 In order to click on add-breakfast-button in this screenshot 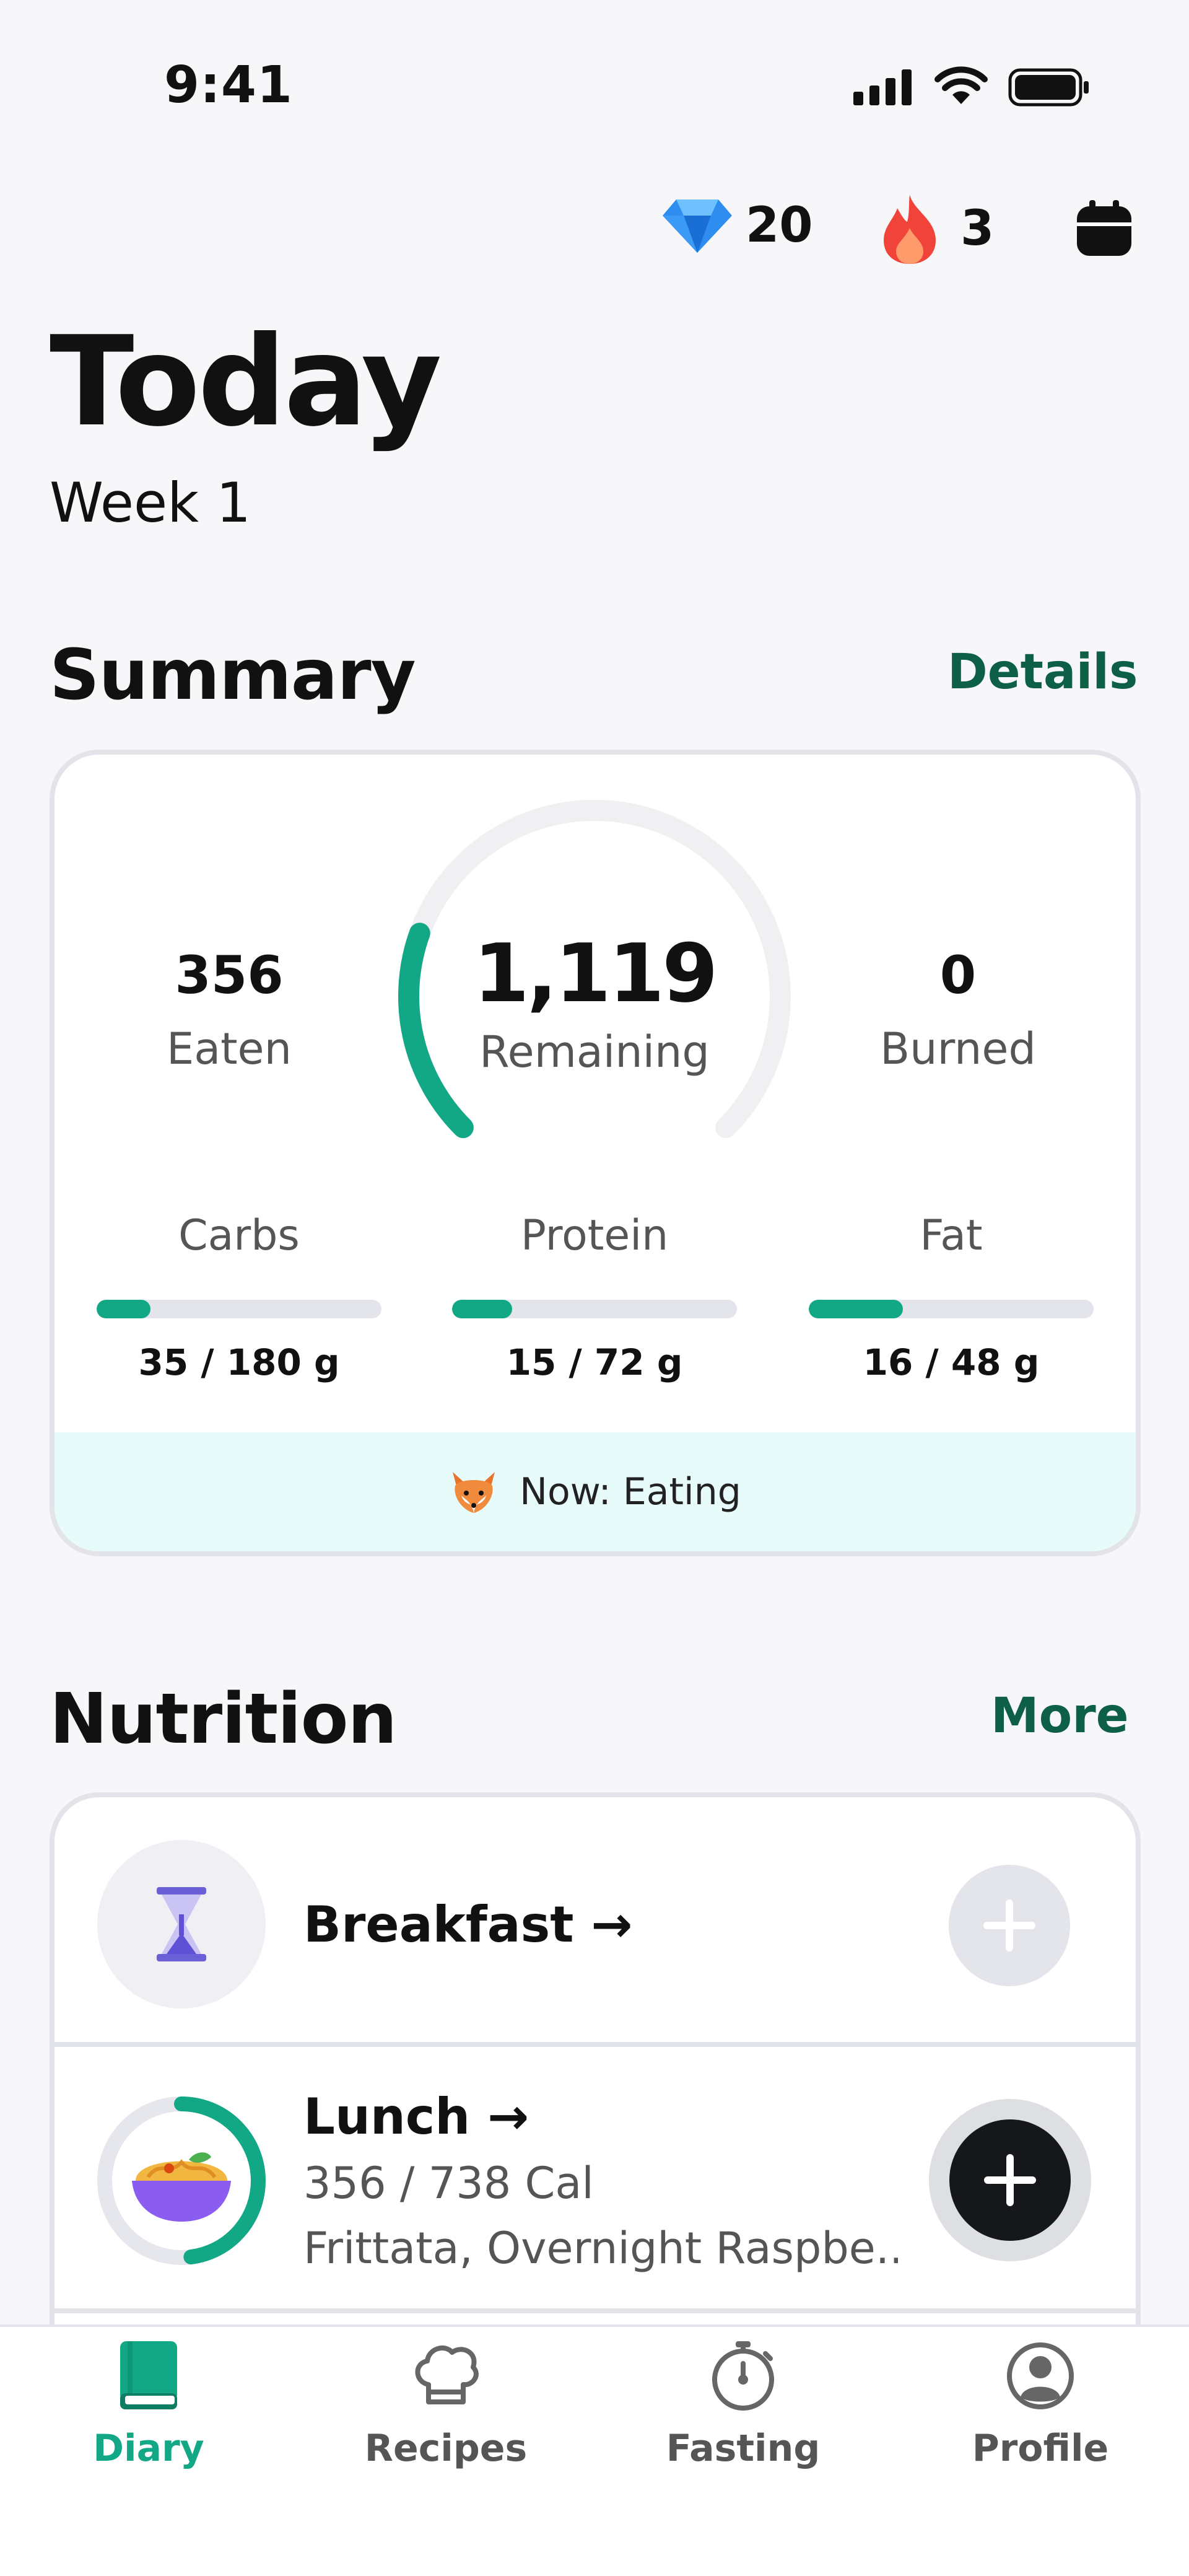, I will do `click(1009, 1925)`.